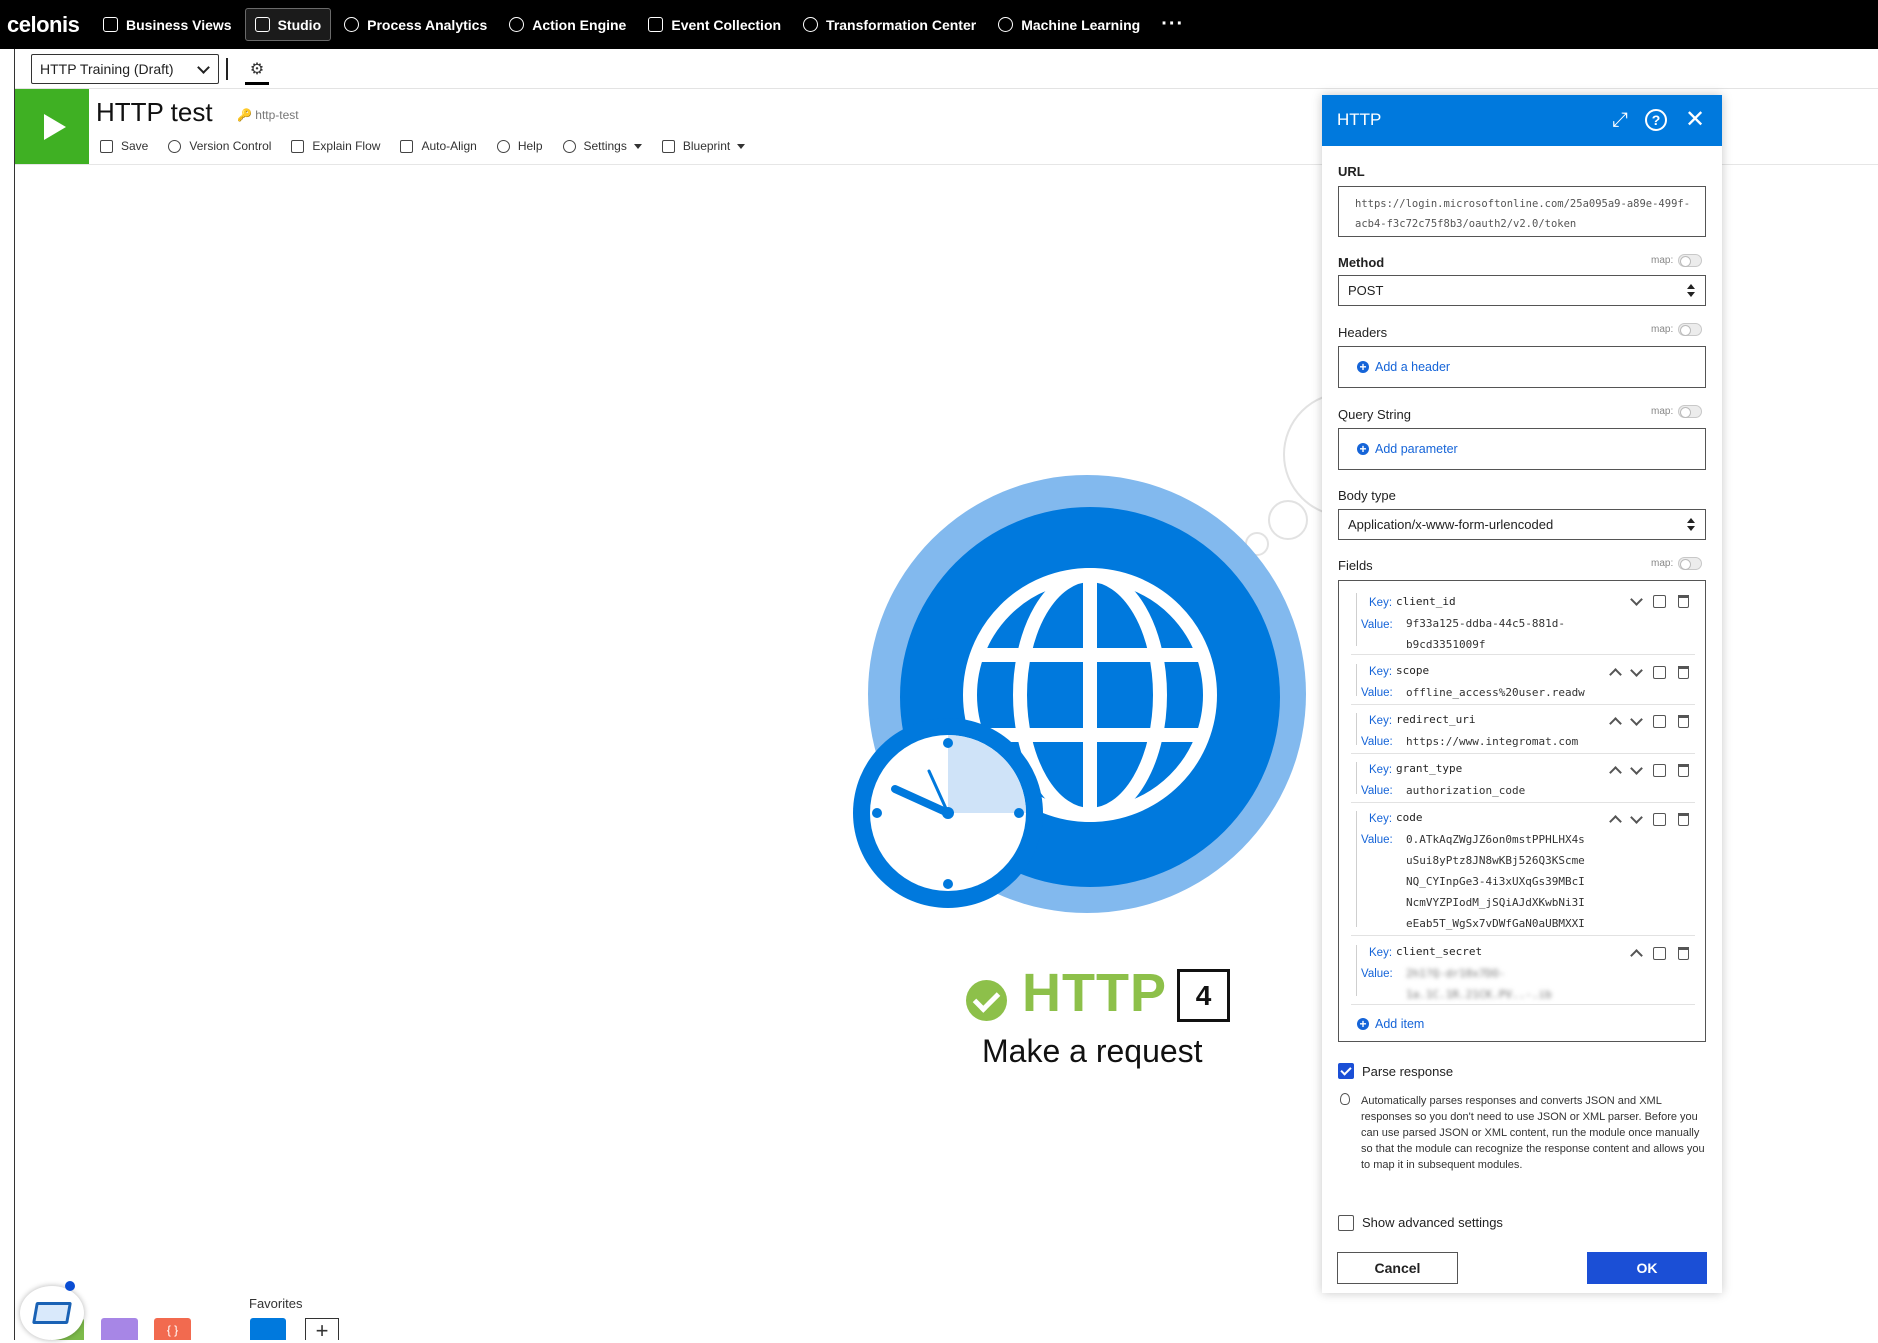  What do you see at coordinates (175, 146) in the screenshot?
I see `history-icon` at bounding box center [175, 146].